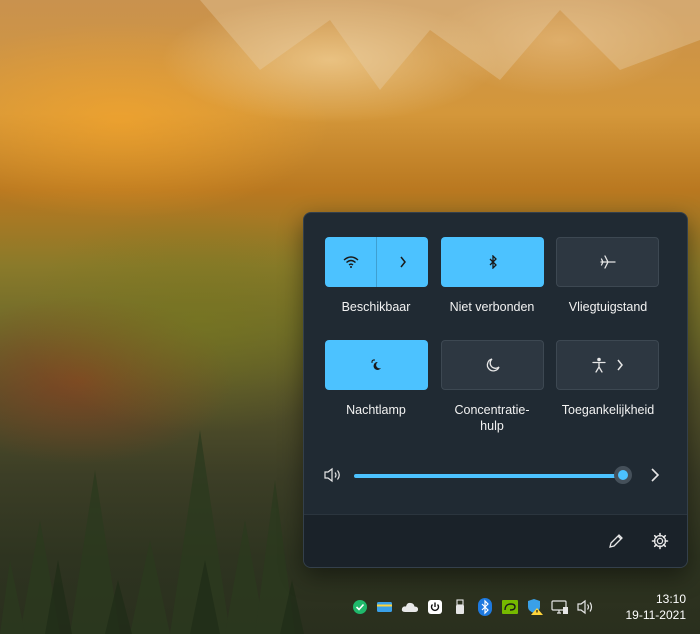 This screenshot has width=700, height=634. Describe the element at coordinates (655, 475) in the screenshot. I see `audio-output-chevron-icon` at that location.